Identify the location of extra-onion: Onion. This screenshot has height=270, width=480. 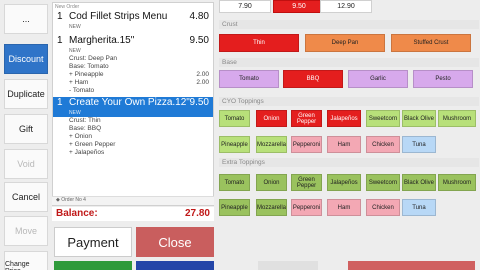
(271, 182).